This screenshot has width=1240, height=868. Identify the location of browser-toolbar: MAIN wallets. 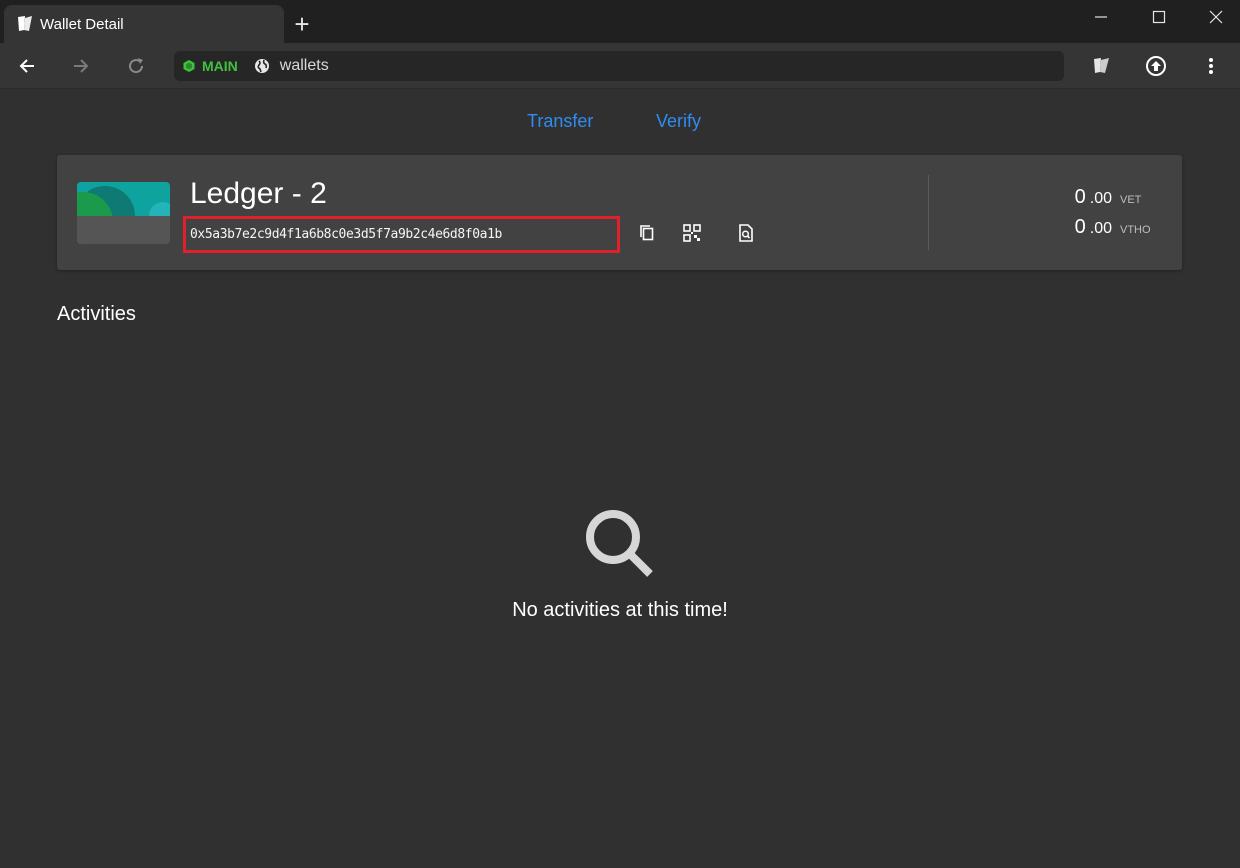
(620, 66).